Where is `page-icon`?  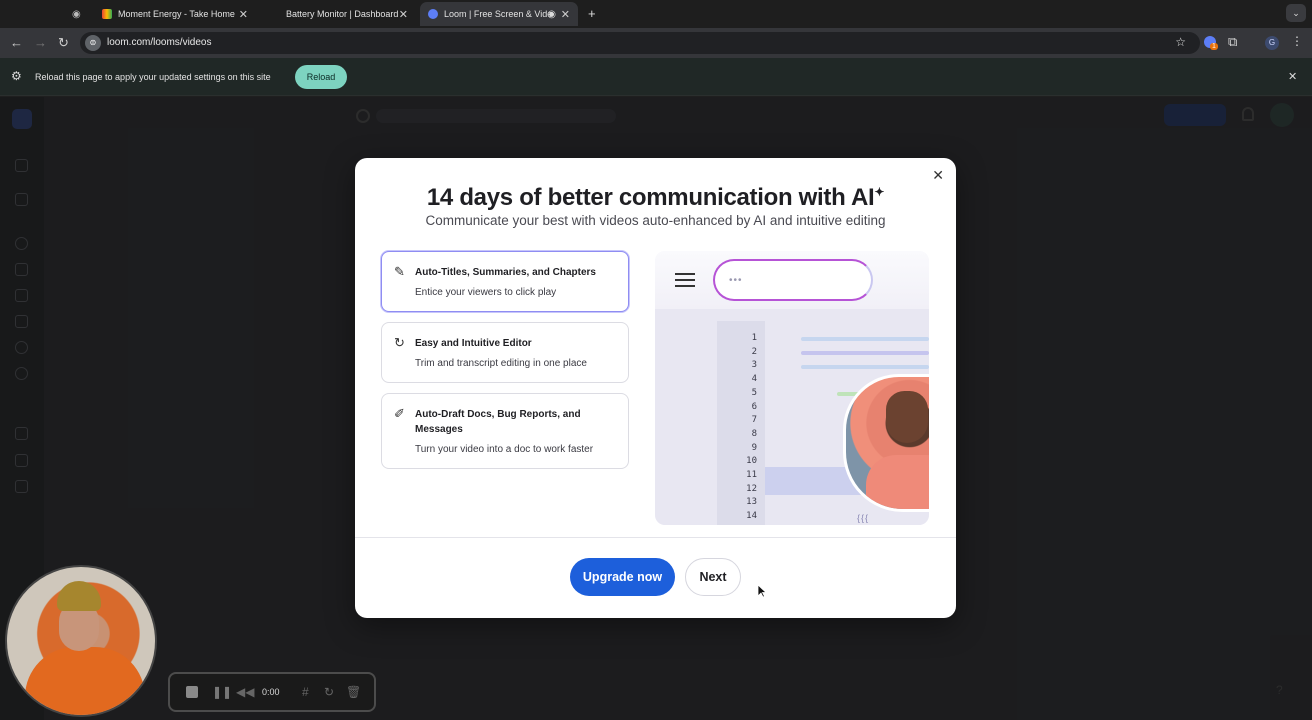 page-icon is located at coordinates (275, 14).